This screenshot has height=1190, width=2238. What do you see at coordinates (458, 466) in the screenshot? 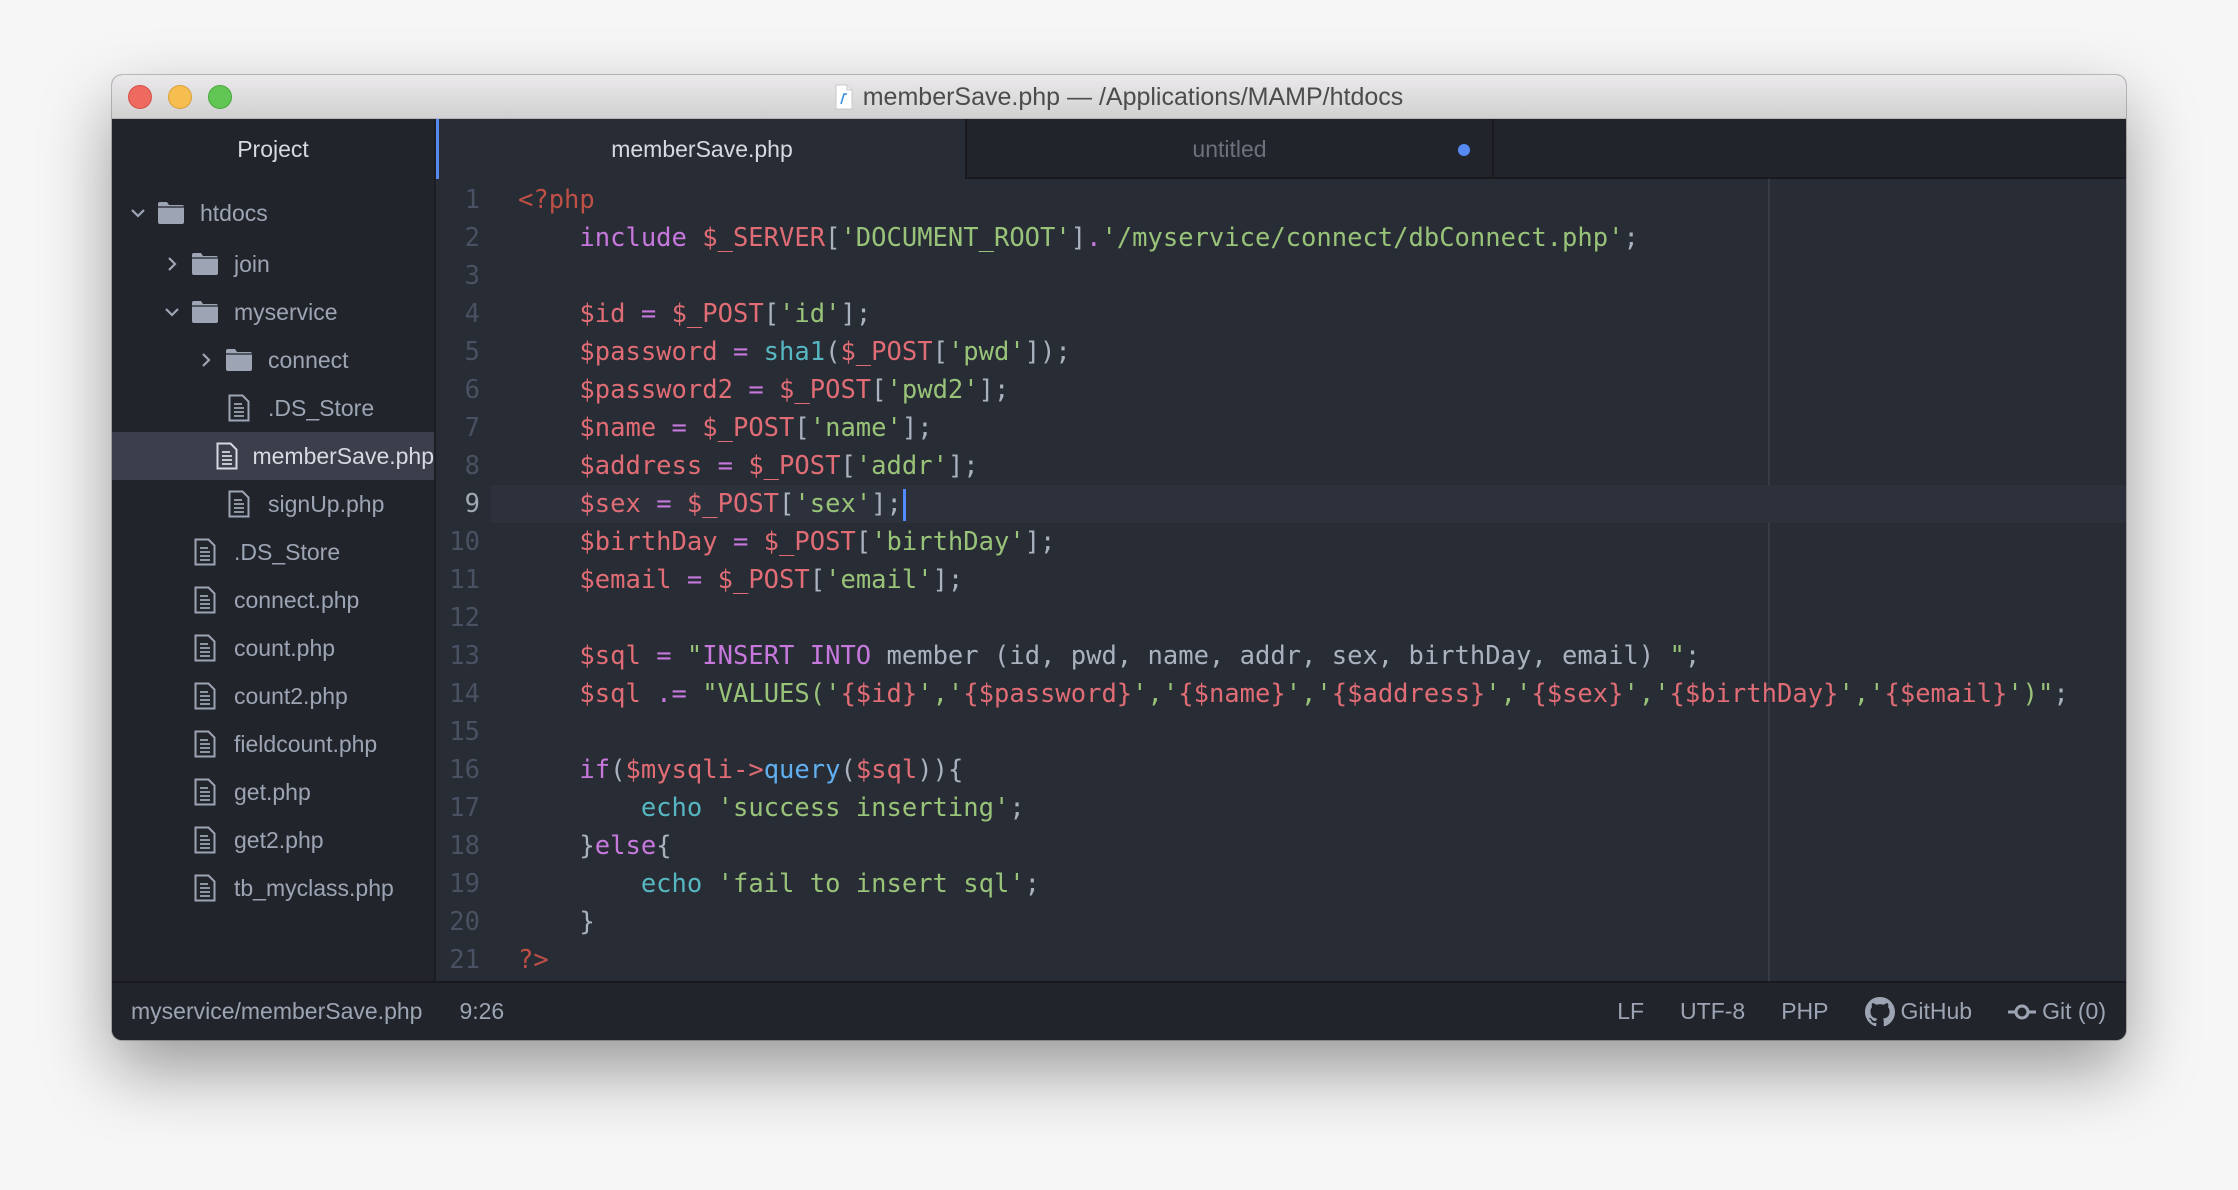
I see `line-number: 8` at bounding box center [458, 466].